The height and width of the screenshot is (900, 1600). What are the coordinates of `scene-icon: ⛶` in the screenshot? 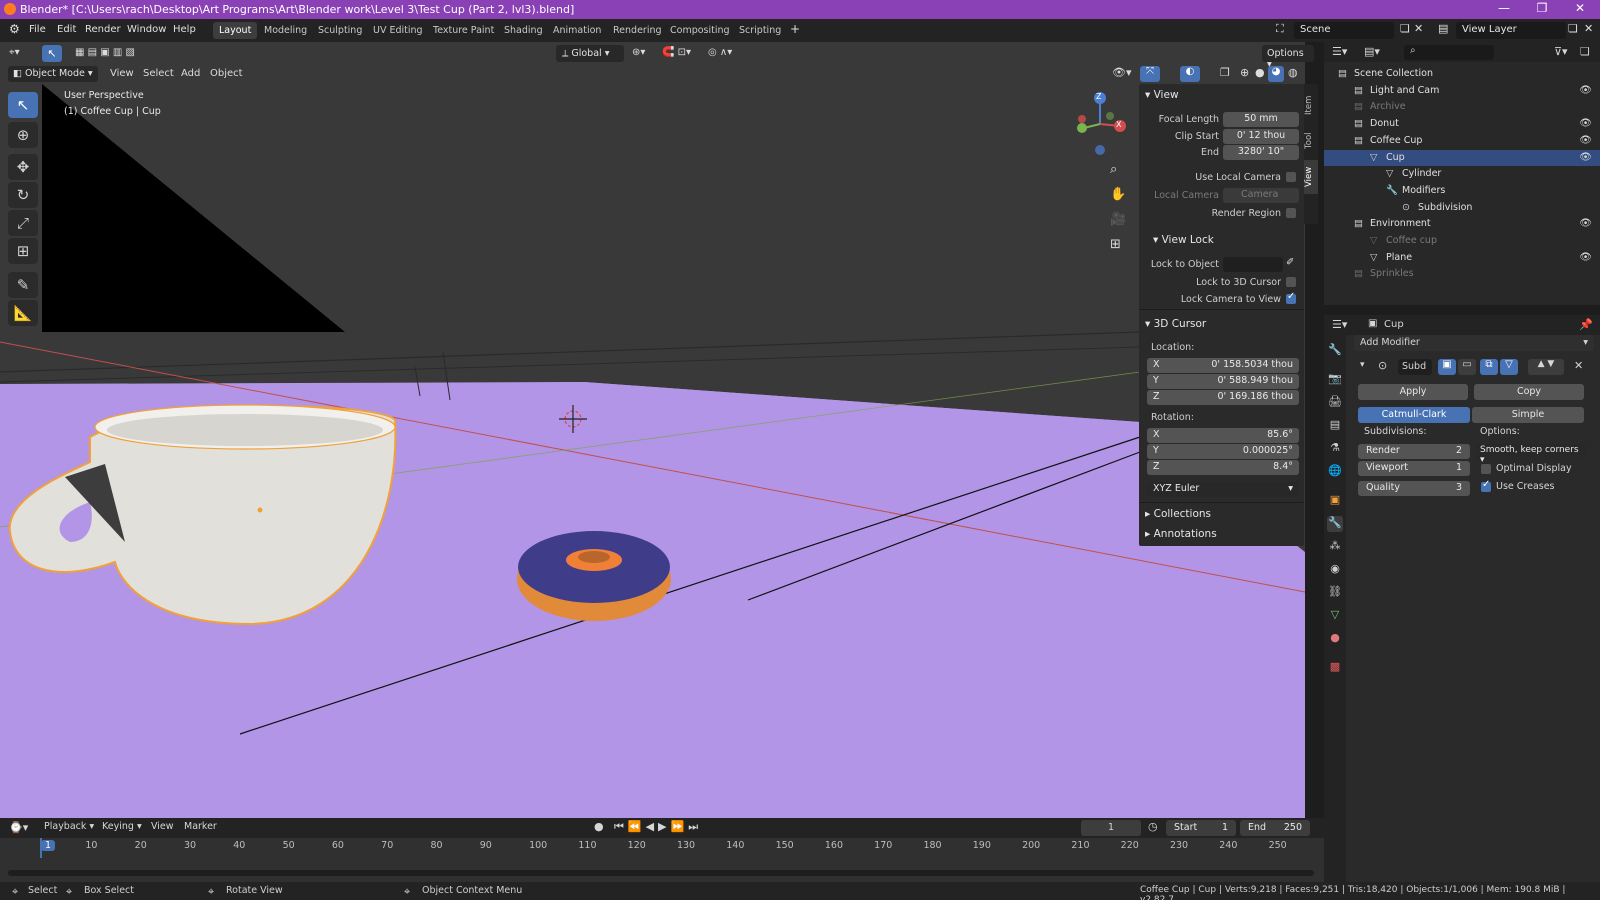 It's located at (1280, 29).